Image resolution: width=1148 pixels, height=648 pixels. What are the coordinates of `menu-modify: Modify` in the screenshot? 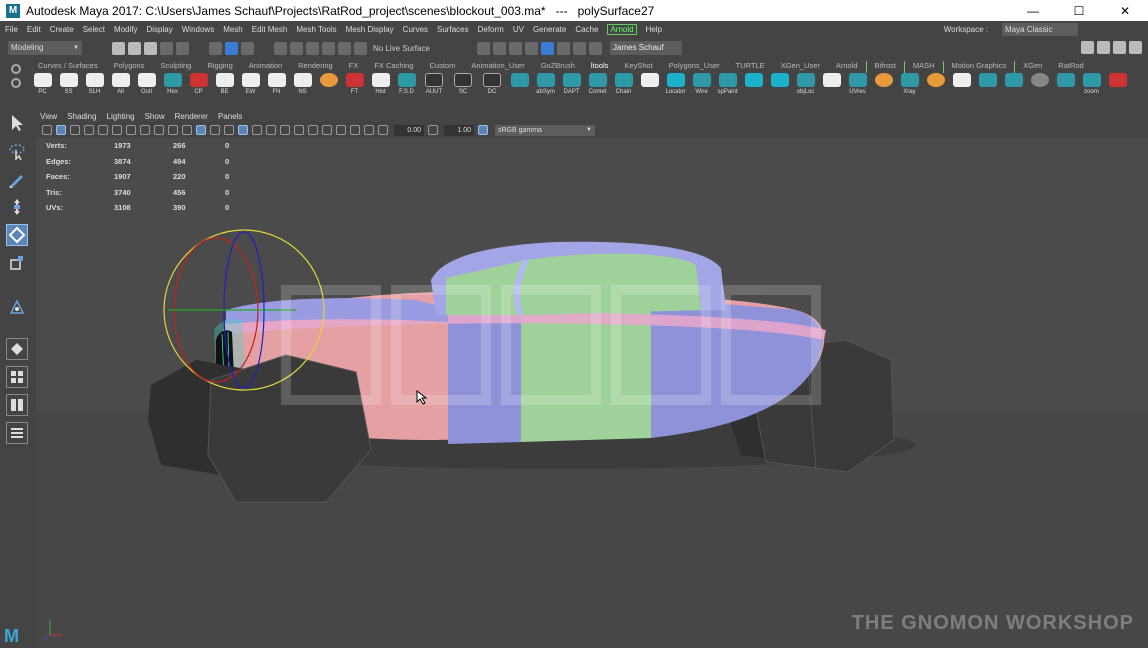 It's located at (126, 29).